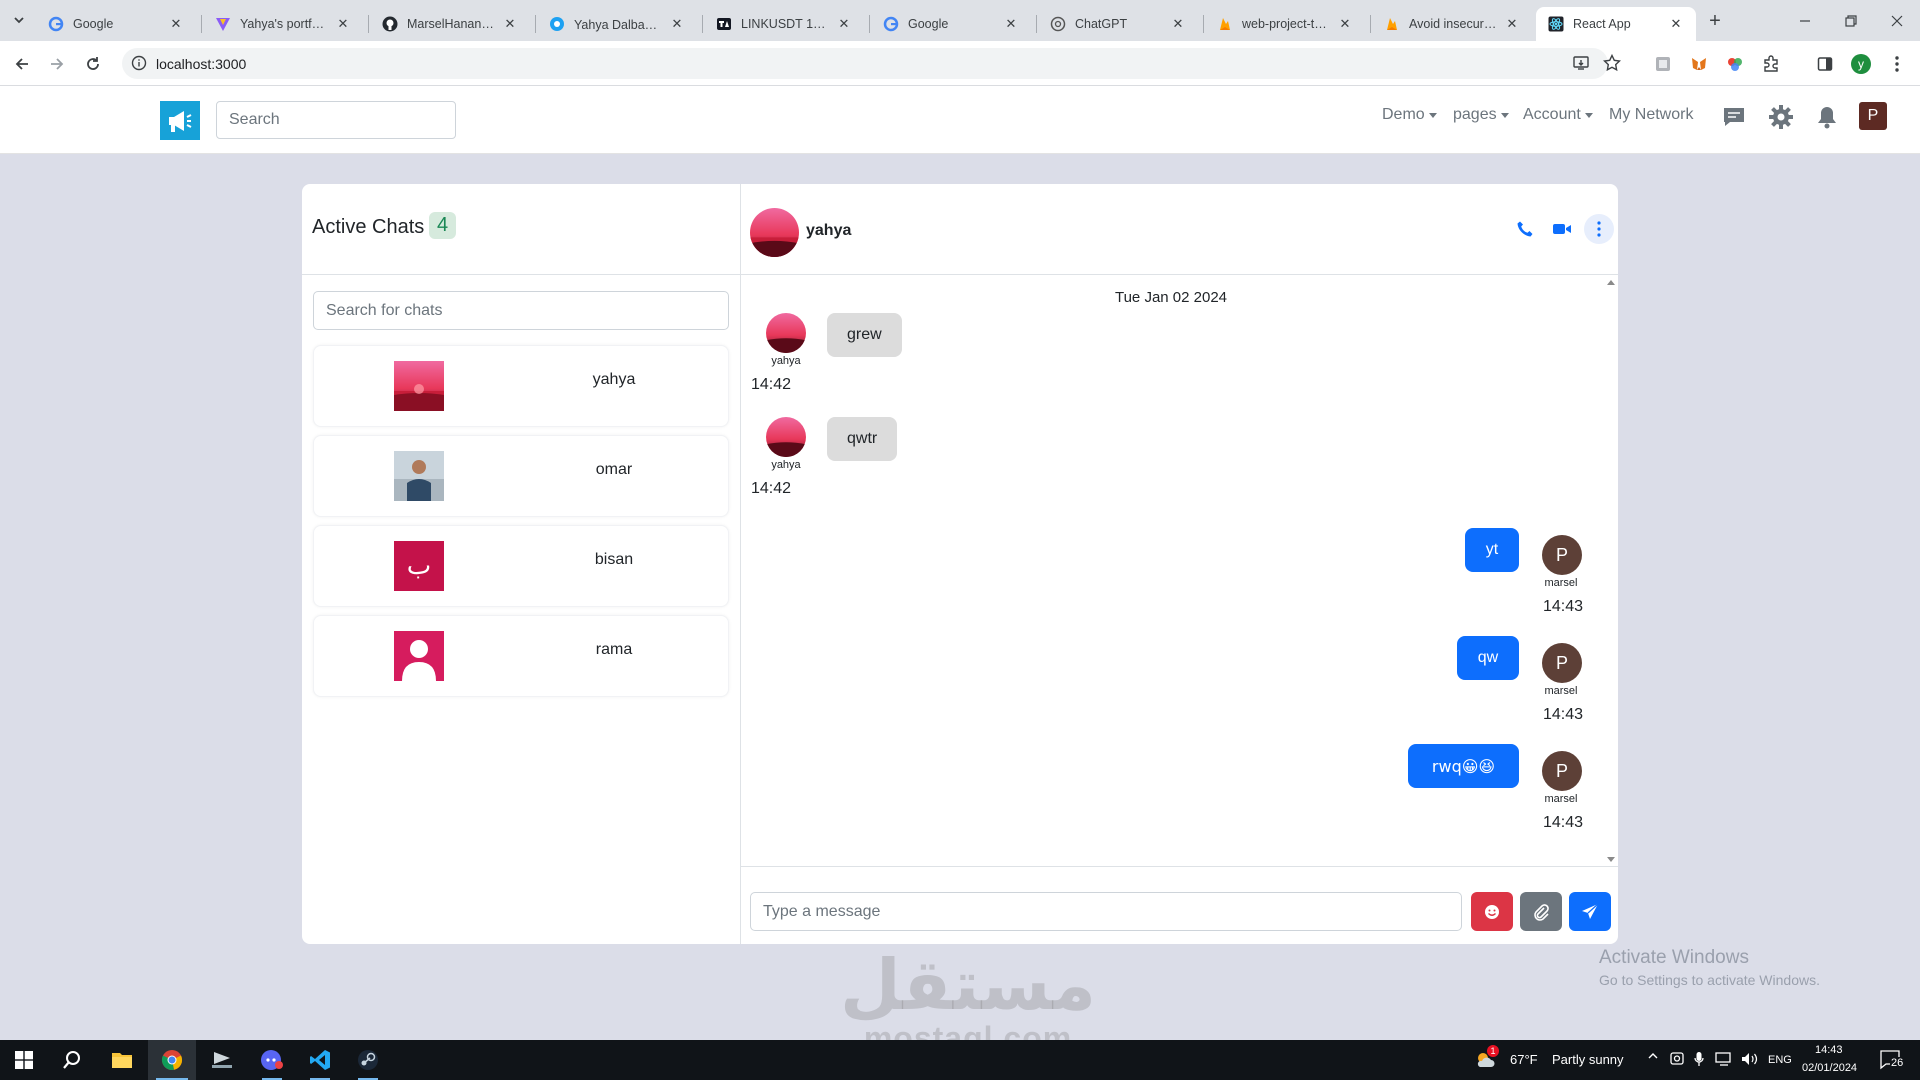  Describe the element at coordinates (1653, 1056) in the screenshot. I see `show-hidden-icons-chevron-icon` at that location.